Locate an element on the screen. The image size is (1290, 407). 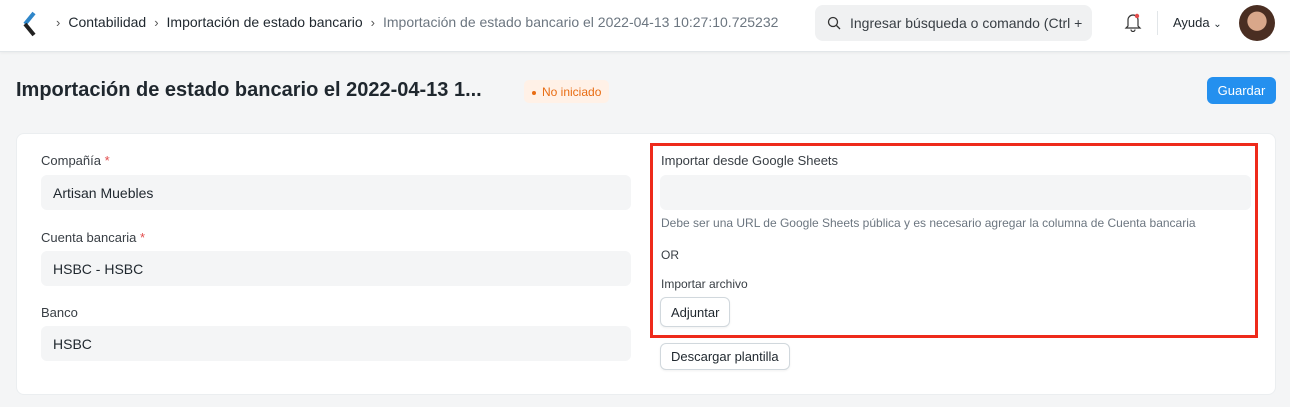
search-placeholder: Ingresar búsqueda o comando (Ctrl + is located at coordinates (966, 23).